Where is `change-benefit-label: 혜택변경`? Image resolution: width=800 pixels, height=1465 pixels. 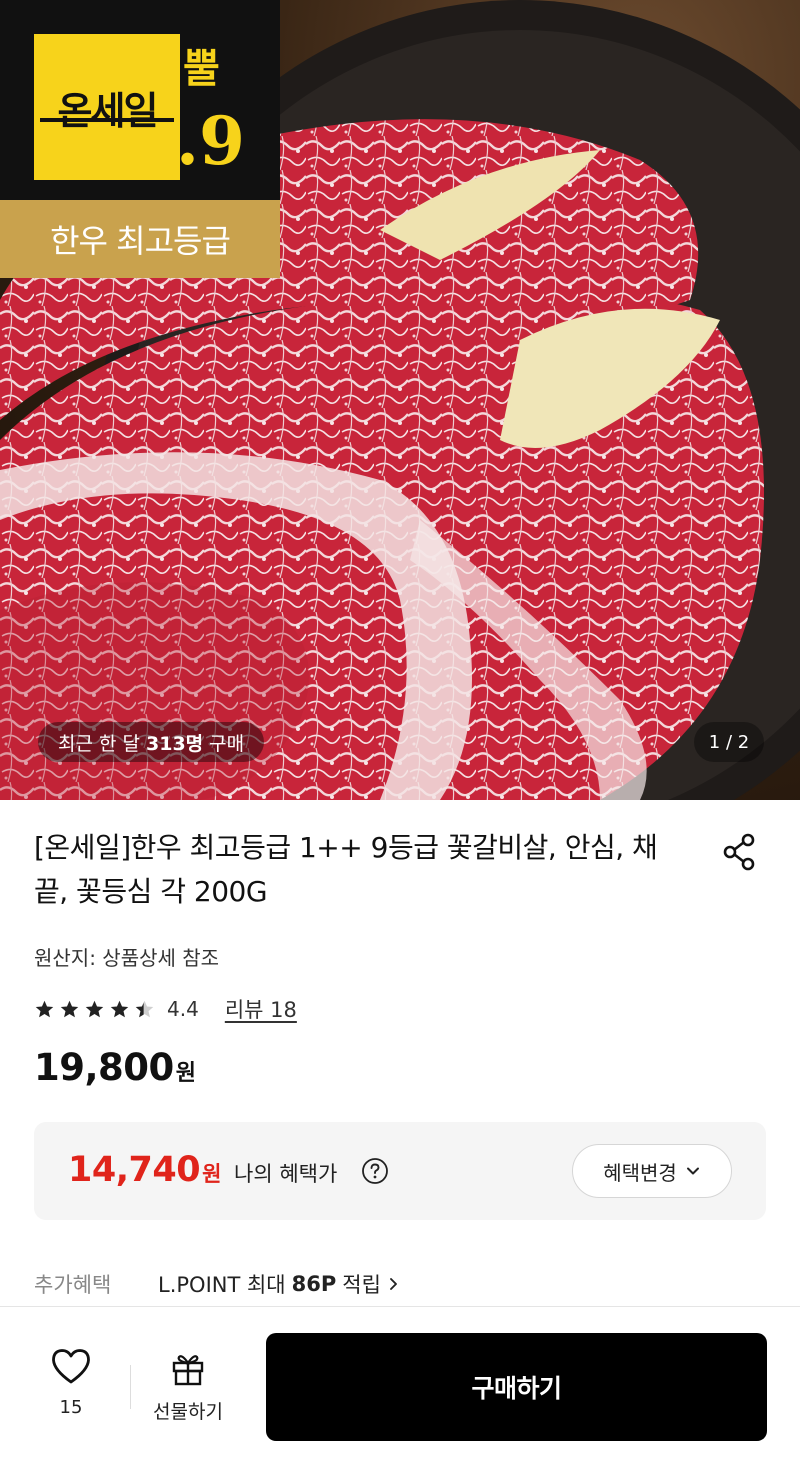
change-benefit-label: 혜택변경 is located at coordinates (640, 1172).